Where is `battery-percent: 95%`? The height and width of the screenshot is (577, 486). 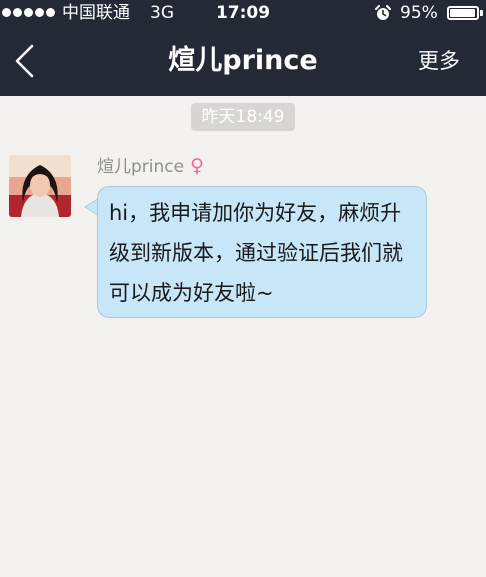
battery-percent: 95% is located at coordinates (419, 13).